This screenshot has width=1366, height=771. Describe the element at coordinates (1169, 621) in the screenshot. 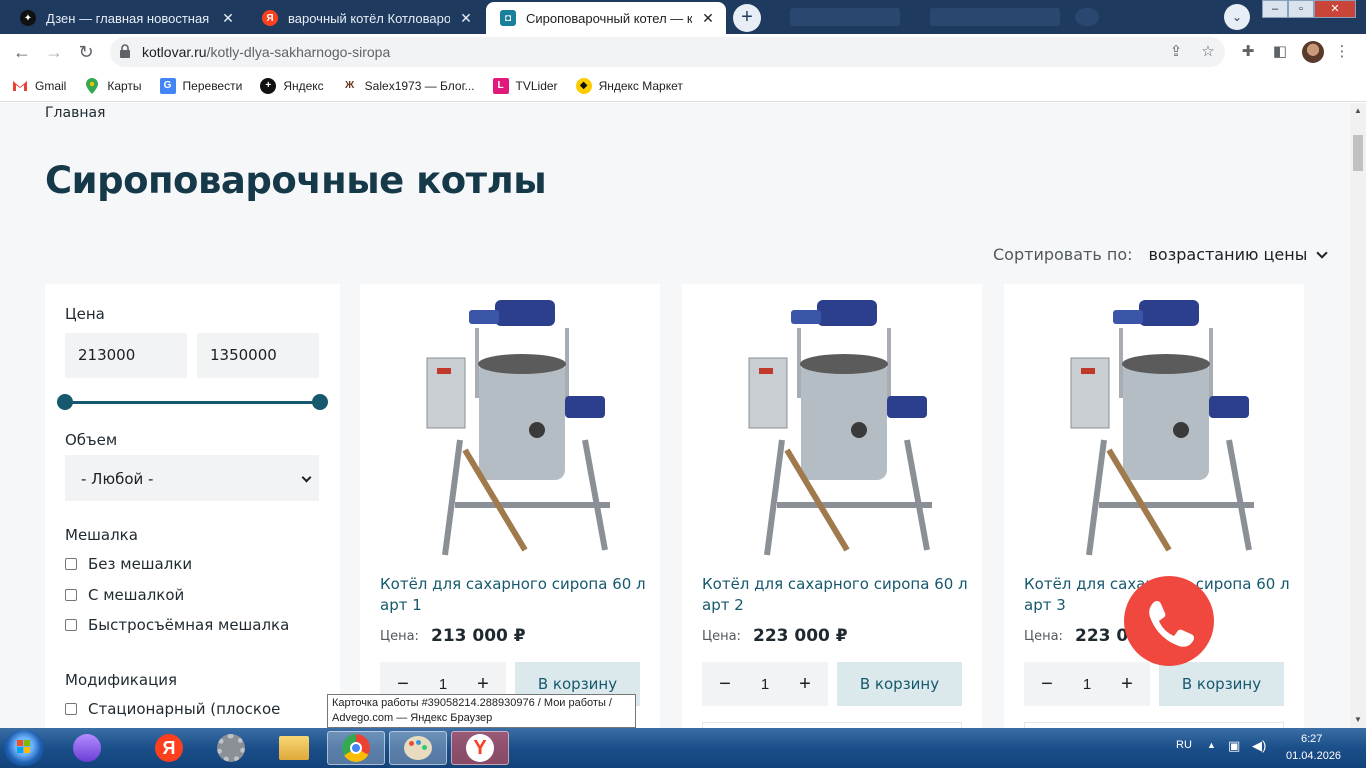

I see `callback-button` at that location.